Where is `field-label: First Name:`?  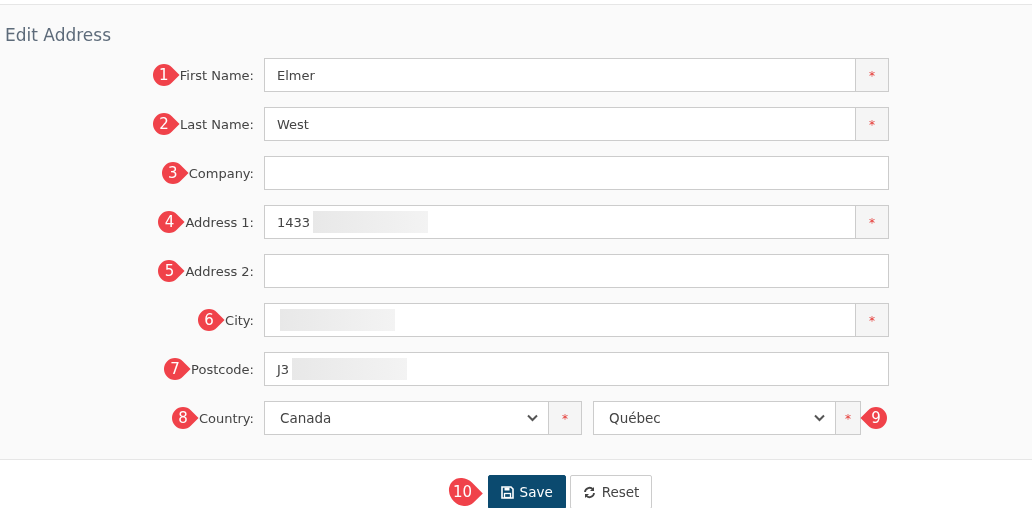
field-label: First Name: is located at coordinates (216, 75).